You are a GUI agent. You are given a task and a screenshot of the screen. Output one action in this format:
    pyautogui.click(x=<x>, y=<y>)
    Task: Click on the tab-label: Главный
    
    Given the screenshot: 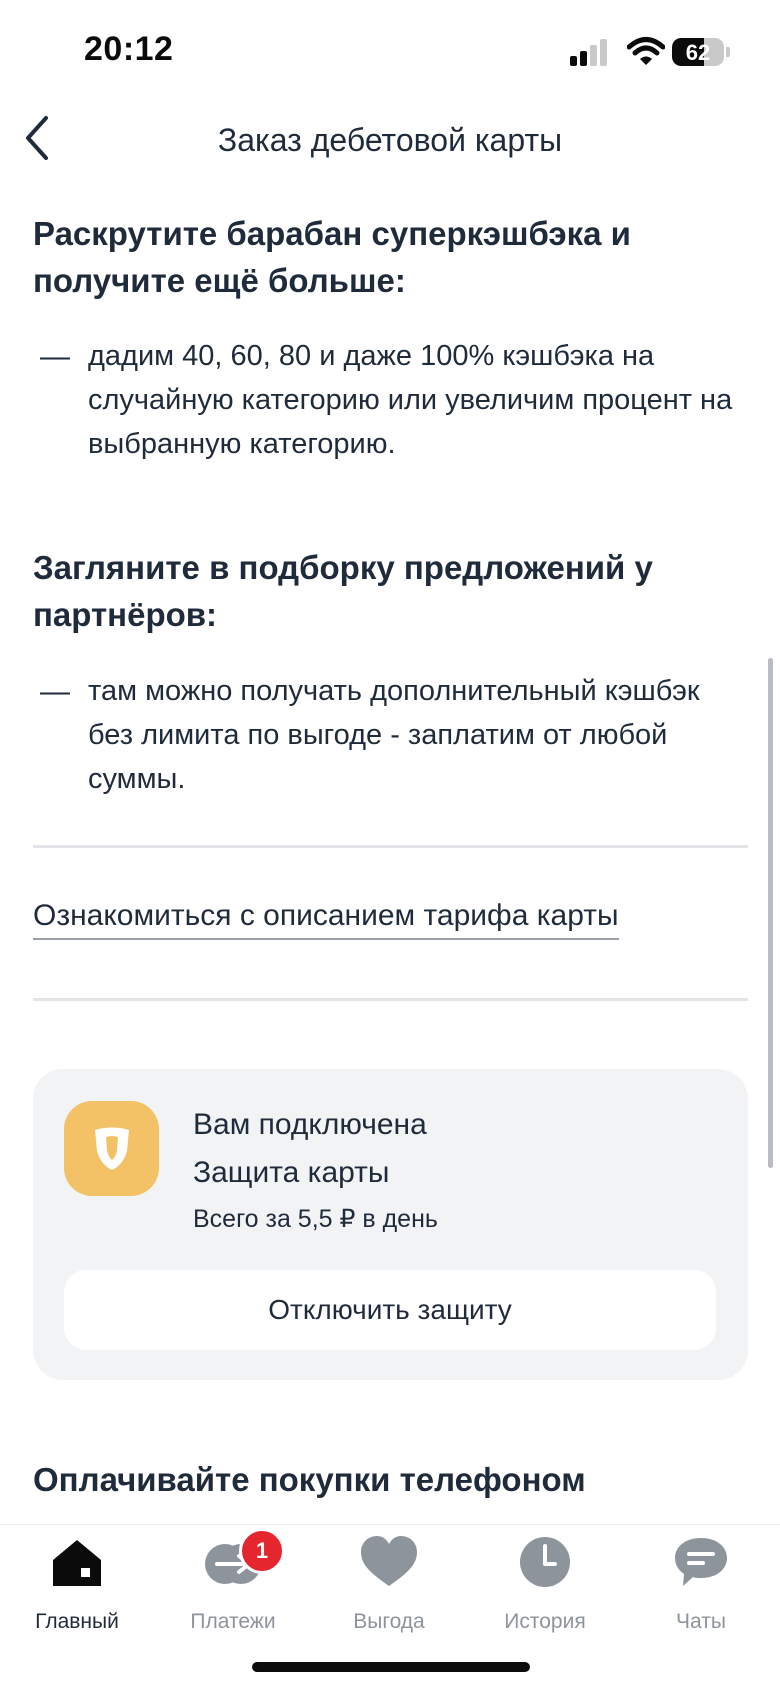 What is the action you would take?
    pyautogui.click(x=77, y=1621)
    